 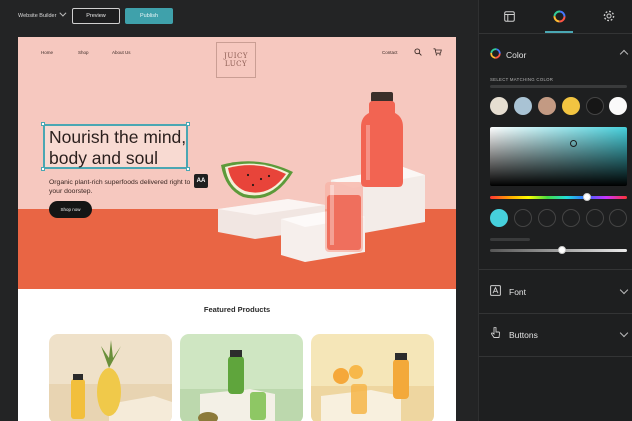 What do you see at coordinates (121, 52) in the screenshot?
I see `nav-about-link: About Us` at bounding box center [121, 52].